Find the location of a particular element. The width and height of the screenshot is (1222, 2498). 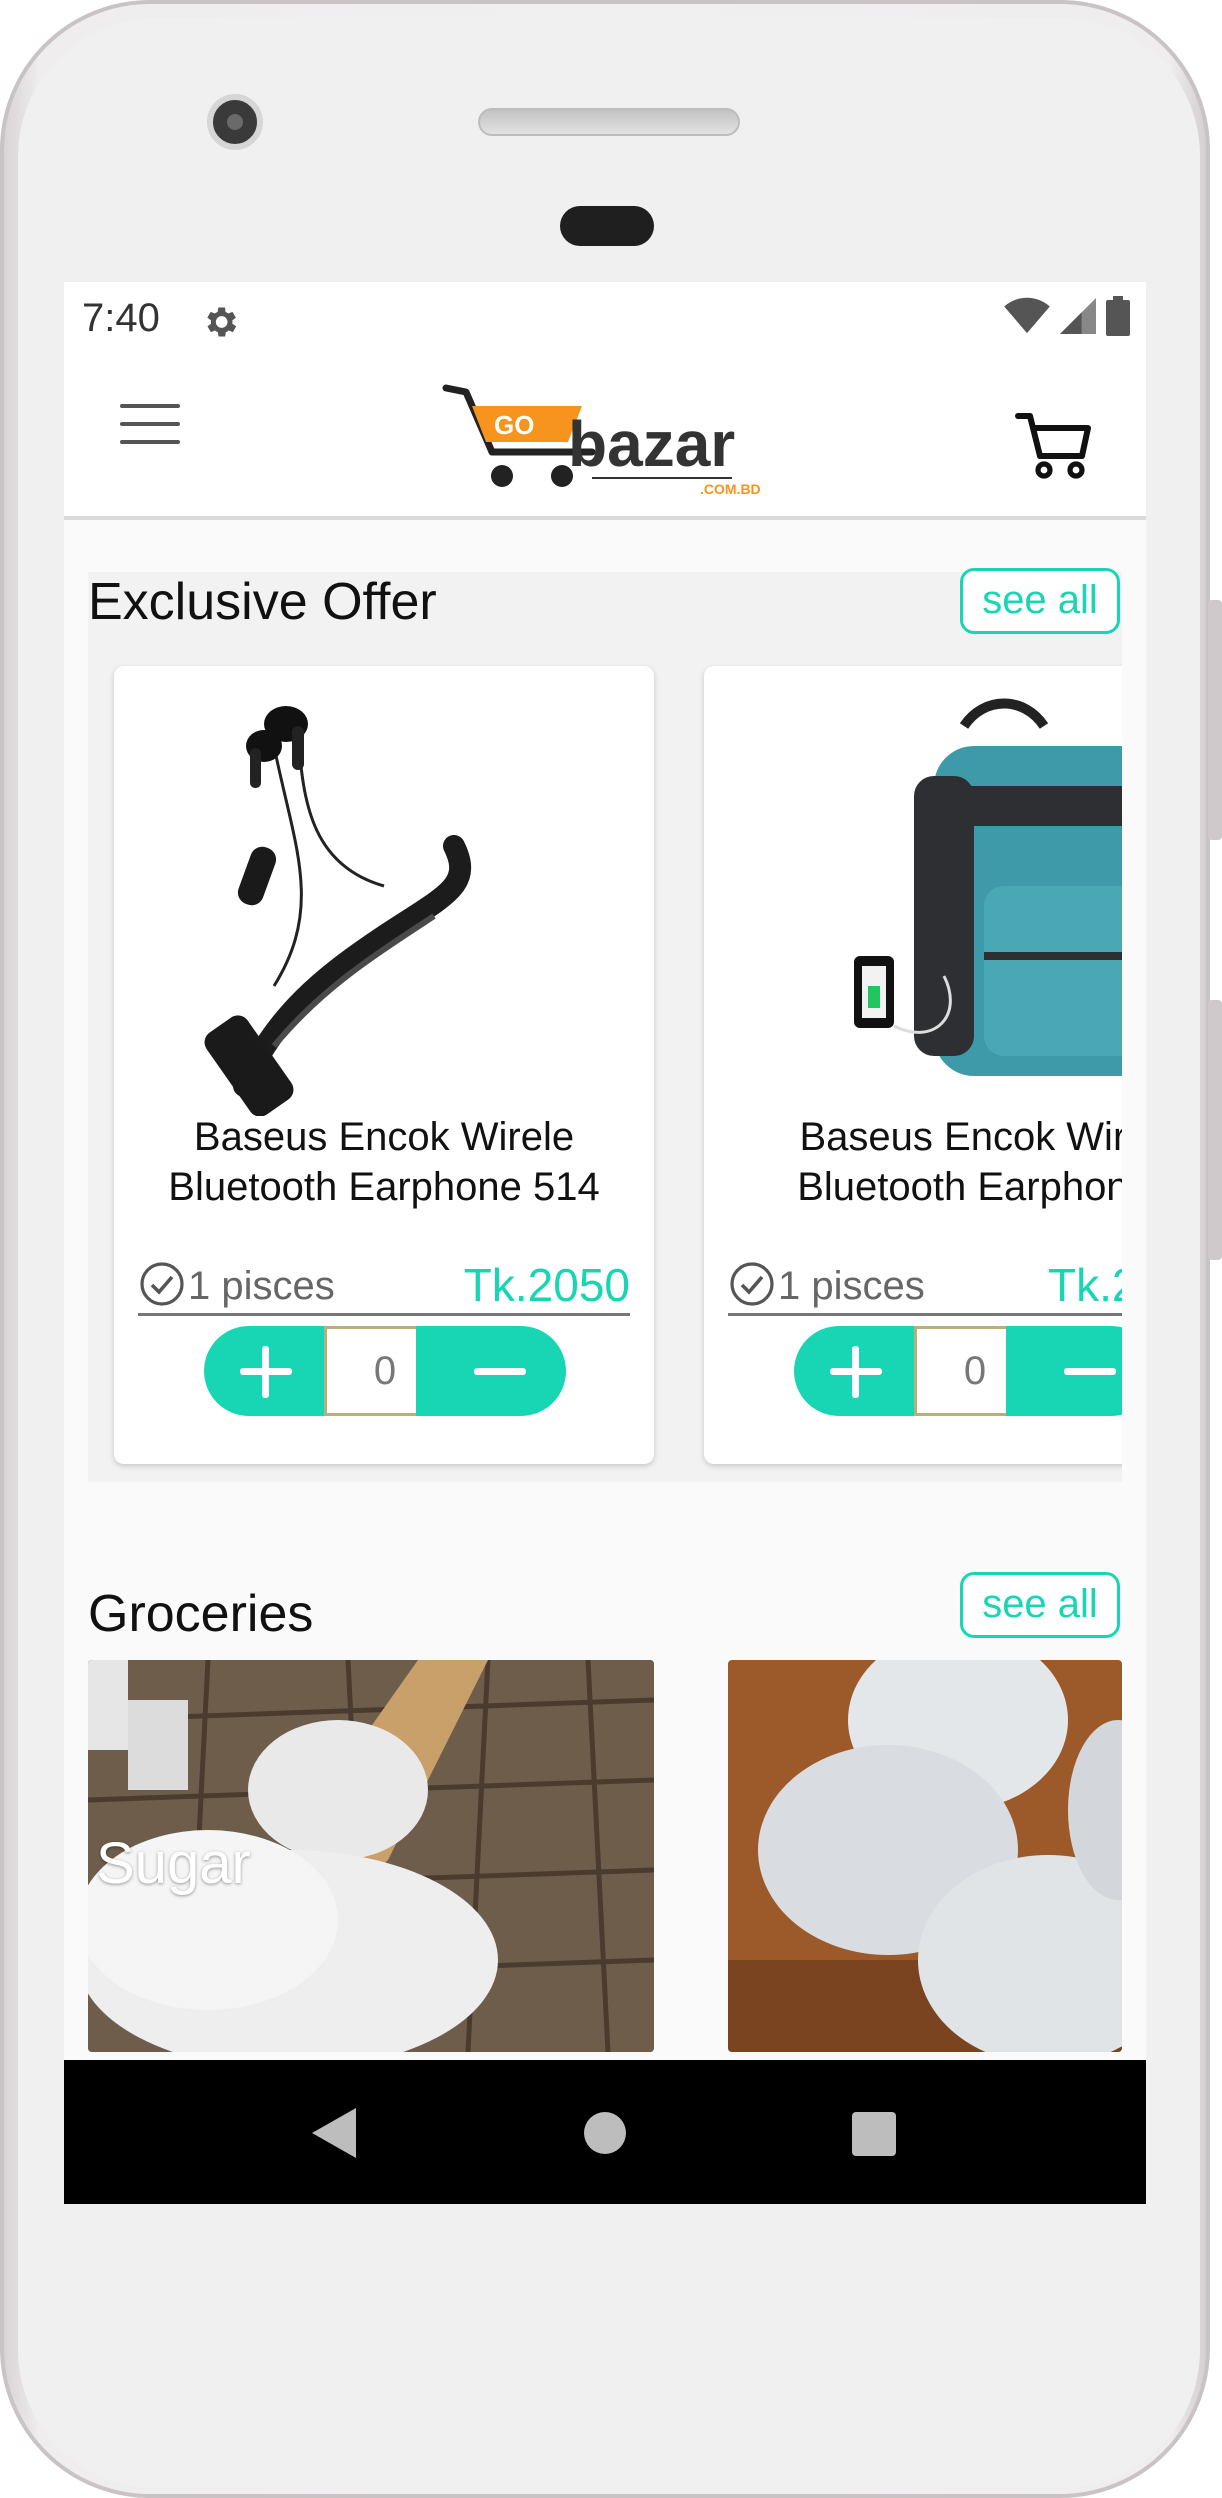

app-bar: GO bazar .COM.BD is located at coordinates (605, 439).